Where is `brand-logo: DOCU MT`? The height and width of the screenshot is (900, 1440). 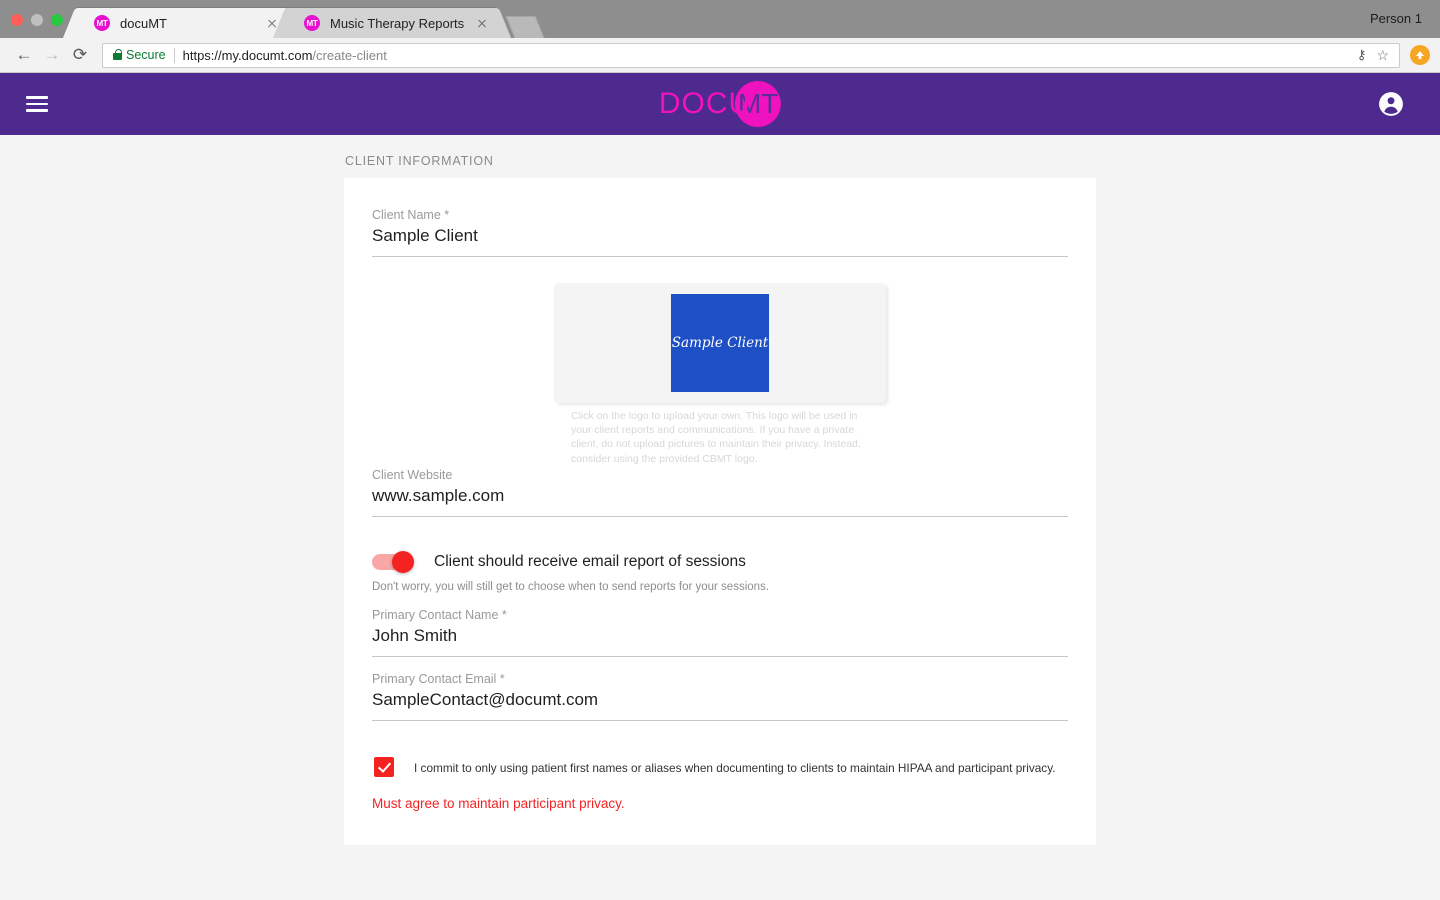 brand-logo: DOCU MT is located at coordinates (720, 104).